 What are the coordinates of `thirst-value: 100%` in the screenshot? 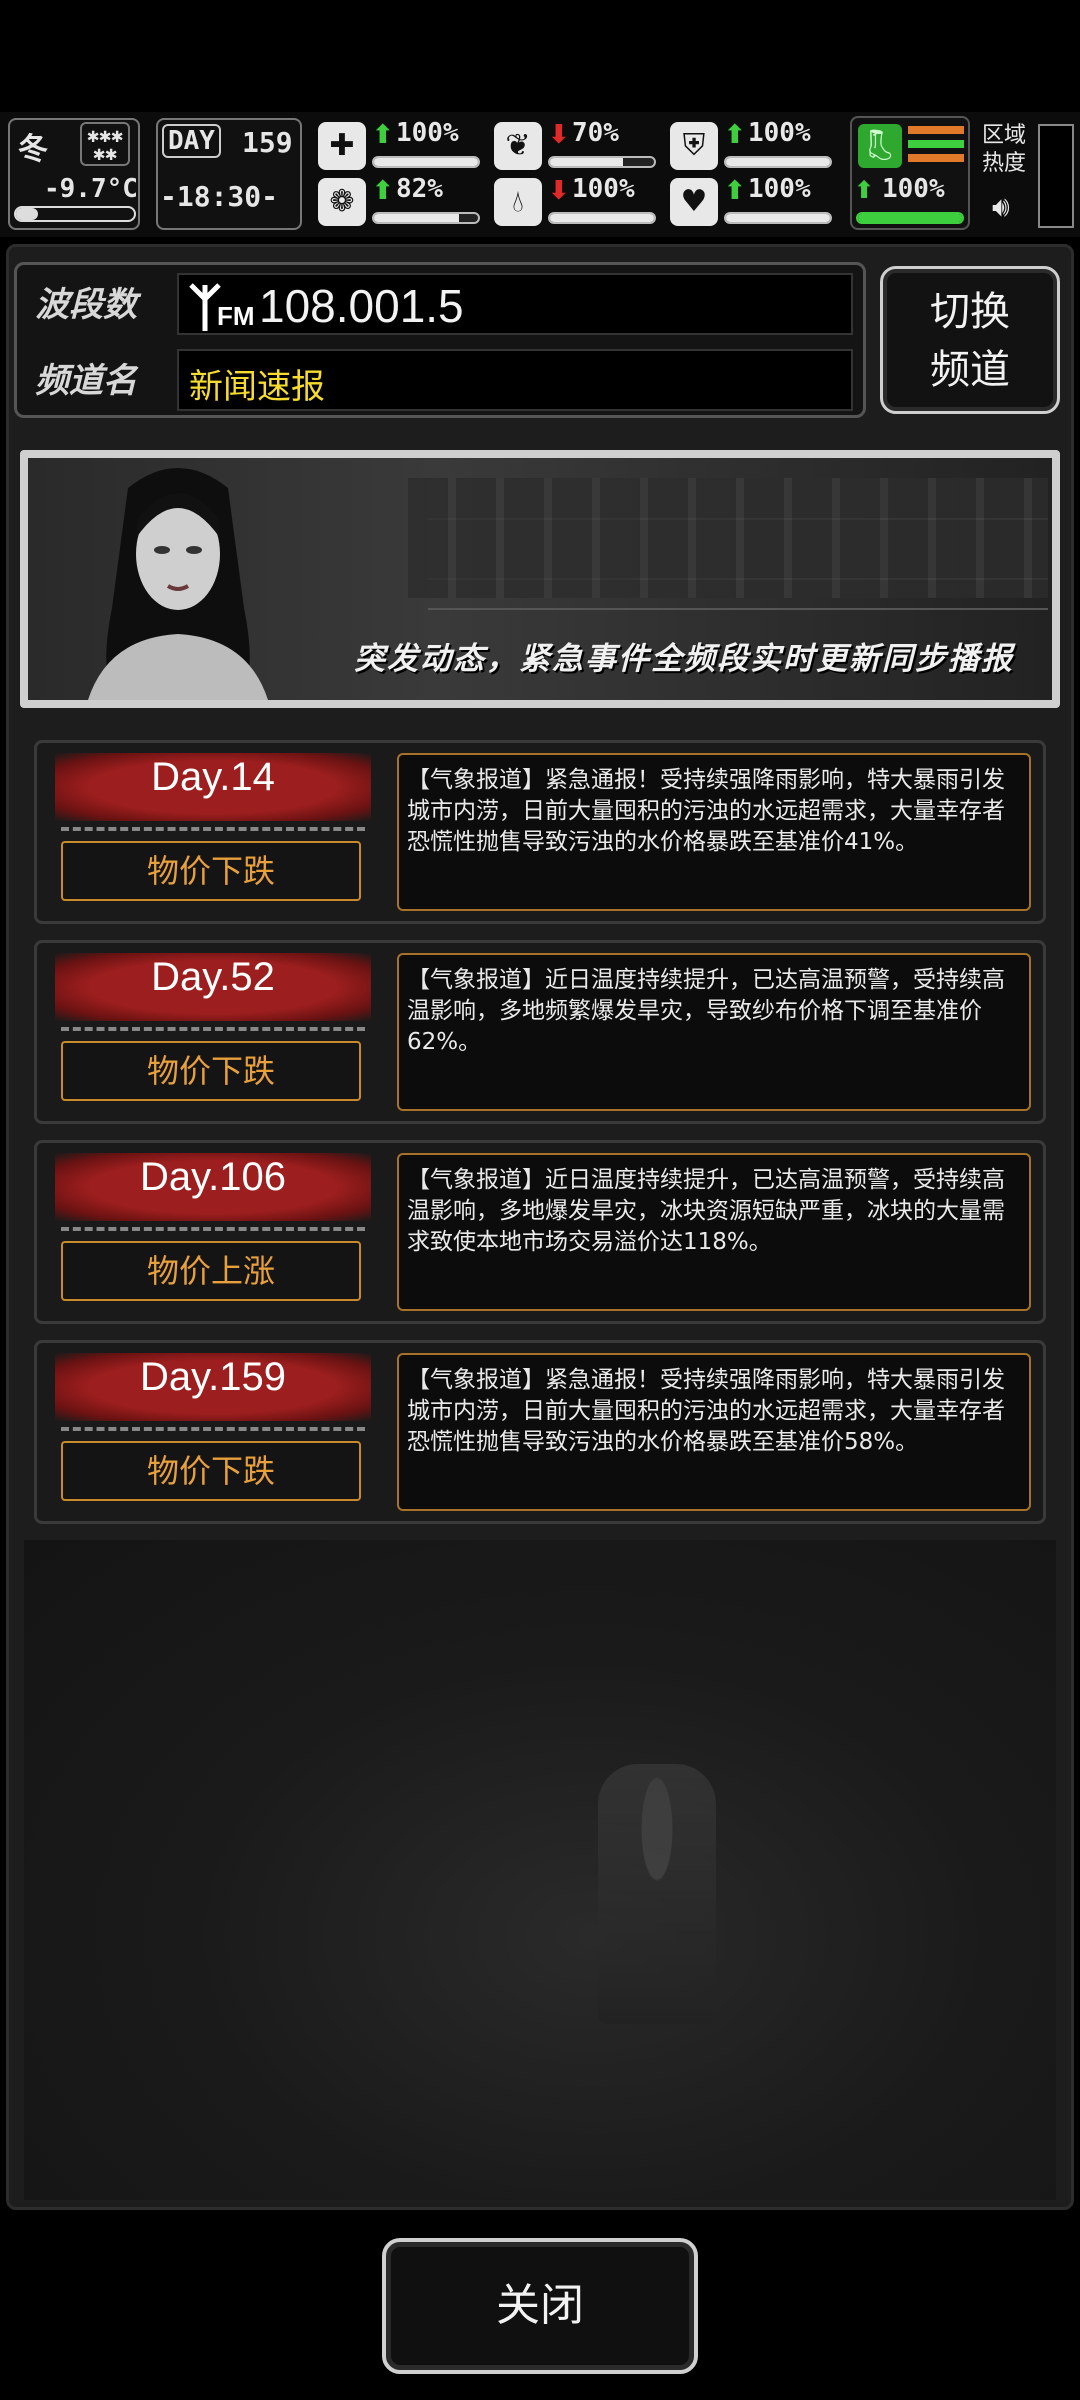 It's located at (603, 189).